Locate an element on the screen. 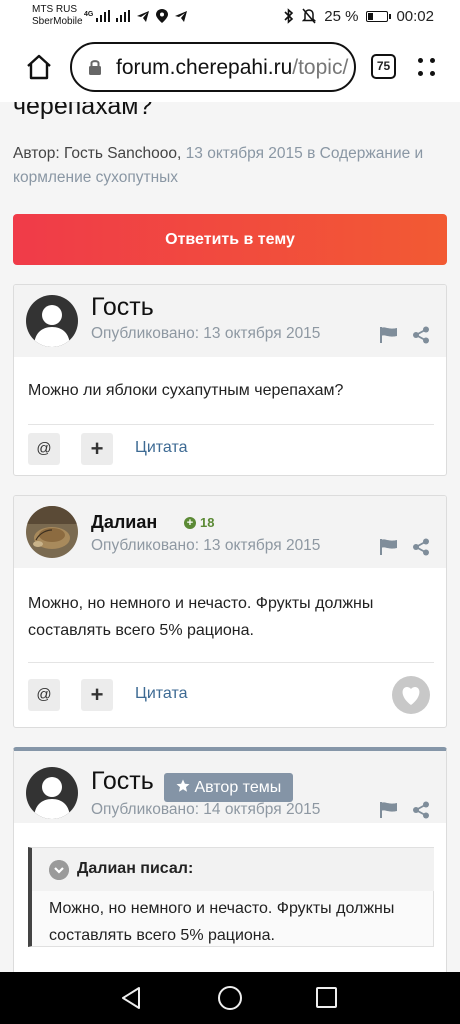 Image resolution: width=460 pixels, height=1024 pixels. battery-percent: 25 % is located at coordinates (341, 16).